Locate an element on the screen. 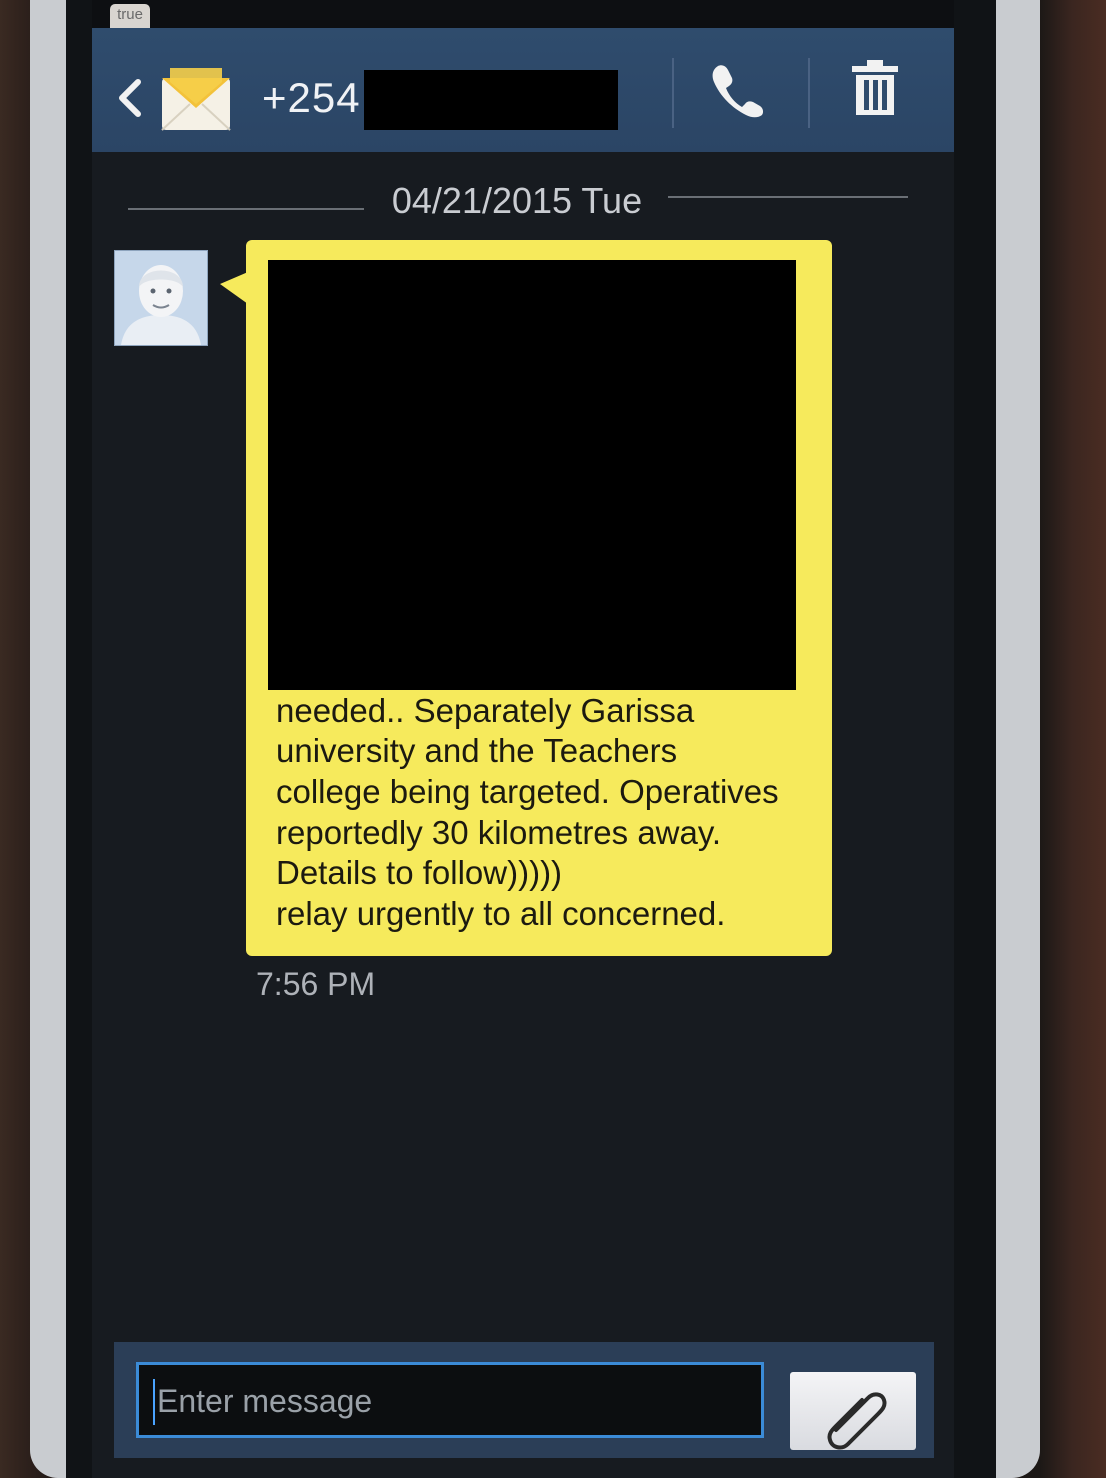  bubble-tail is located at coordinates (234, 288).